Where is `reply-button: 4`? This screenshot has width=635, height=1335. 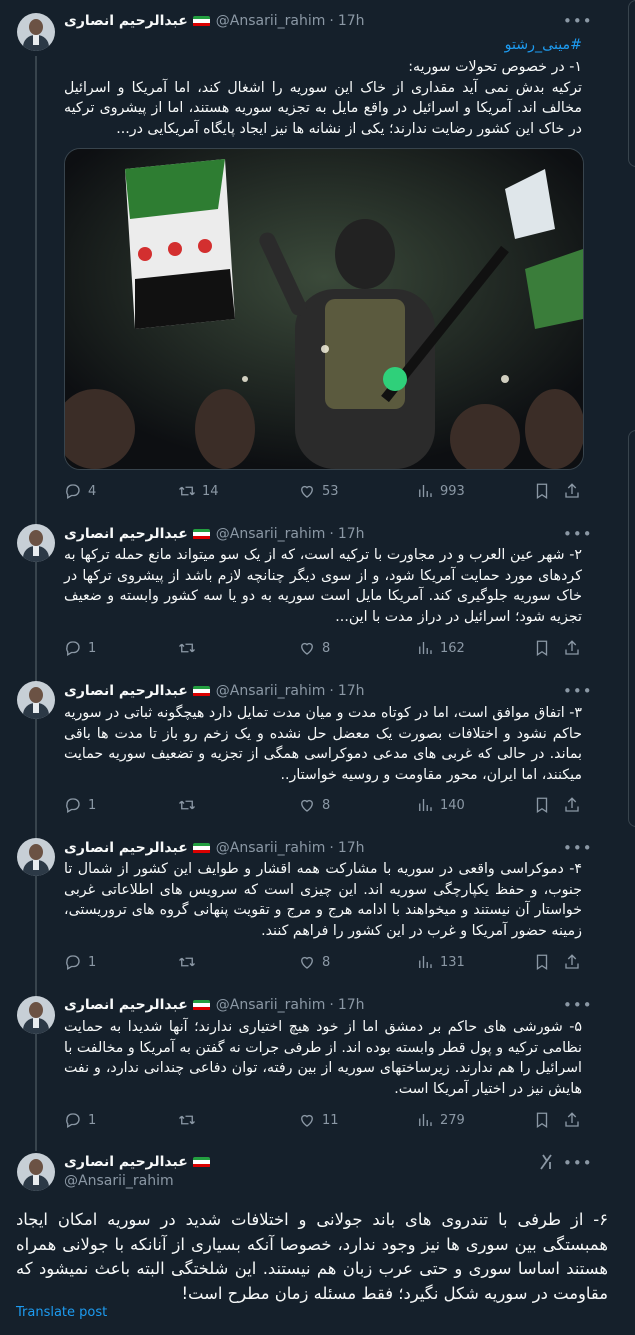 reply-button: 4 is located at coordinates (80, 491).